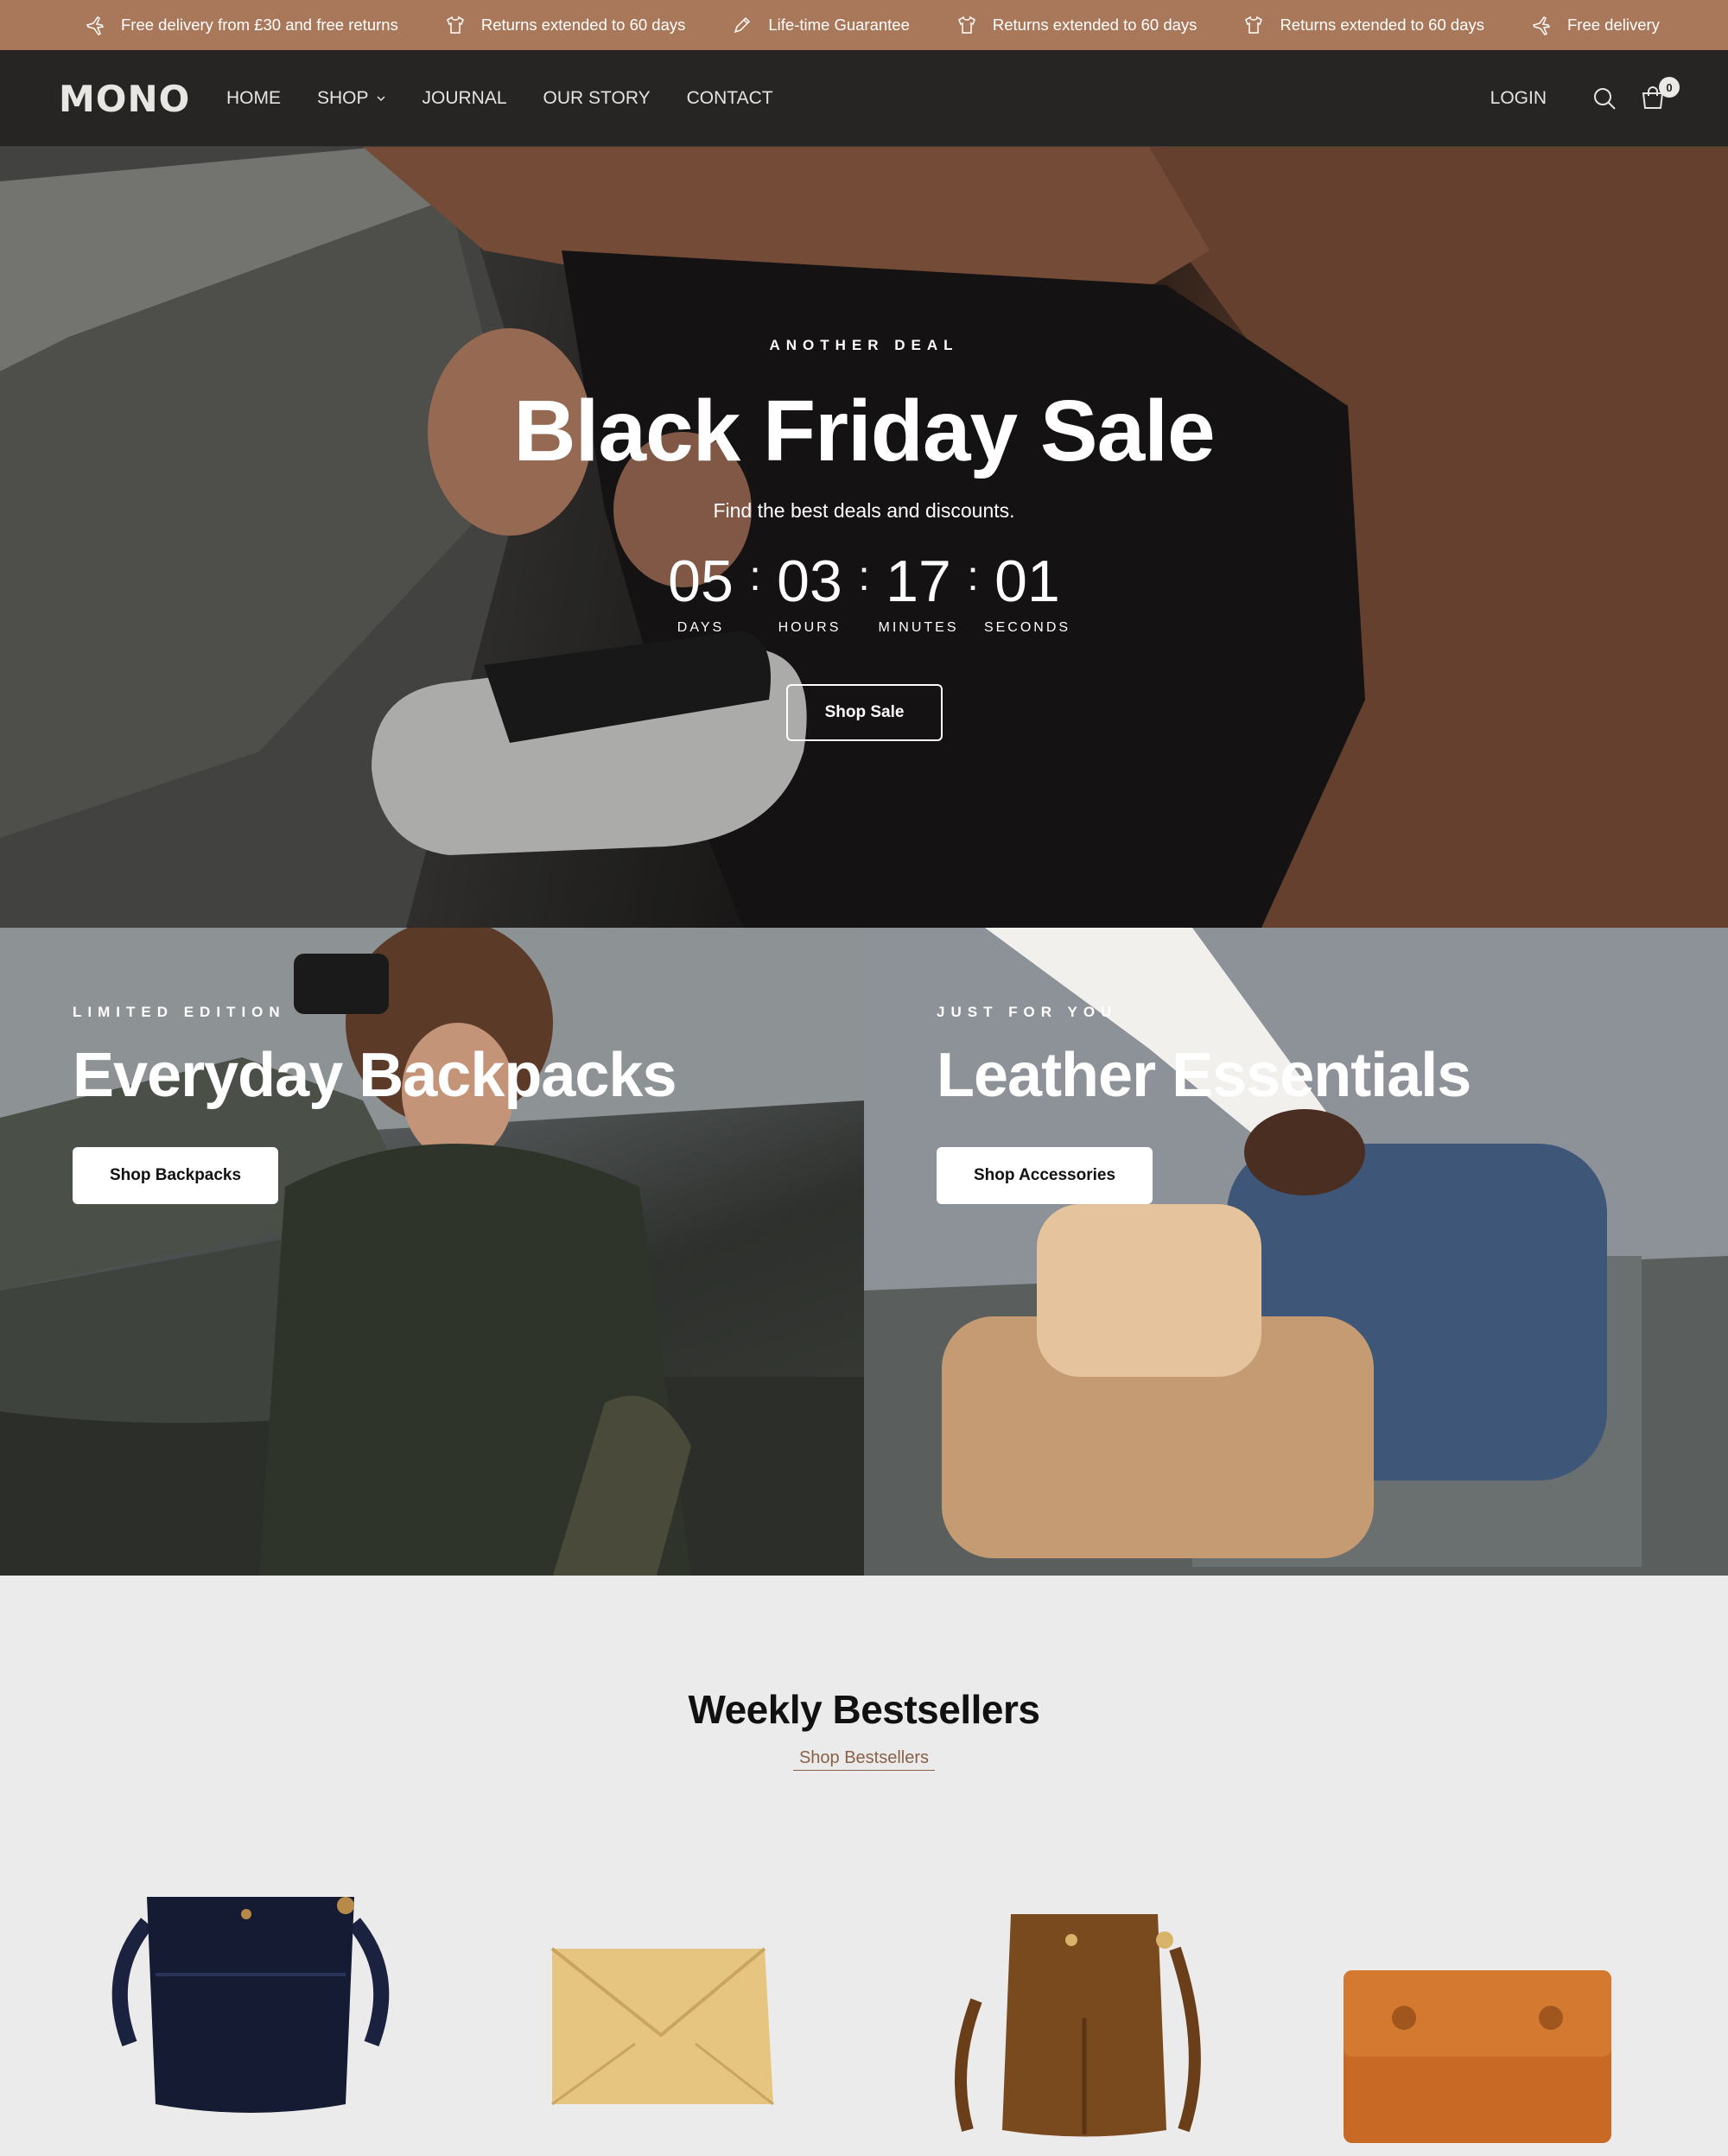  What do you see at coordinates (864, 431) in the screenshot?
I see `hero-title: Black Friday Sale` at bounding box center [864, 431].